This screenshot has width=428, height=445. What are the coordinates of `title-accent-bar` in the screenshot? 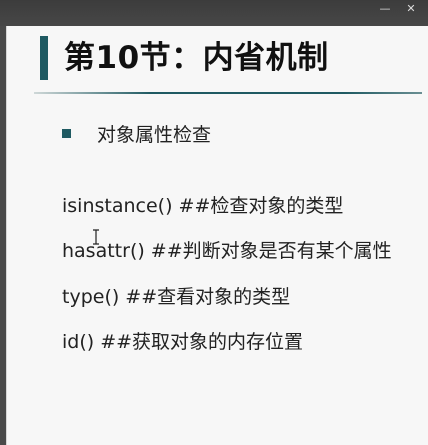 It's located at (44, 58).